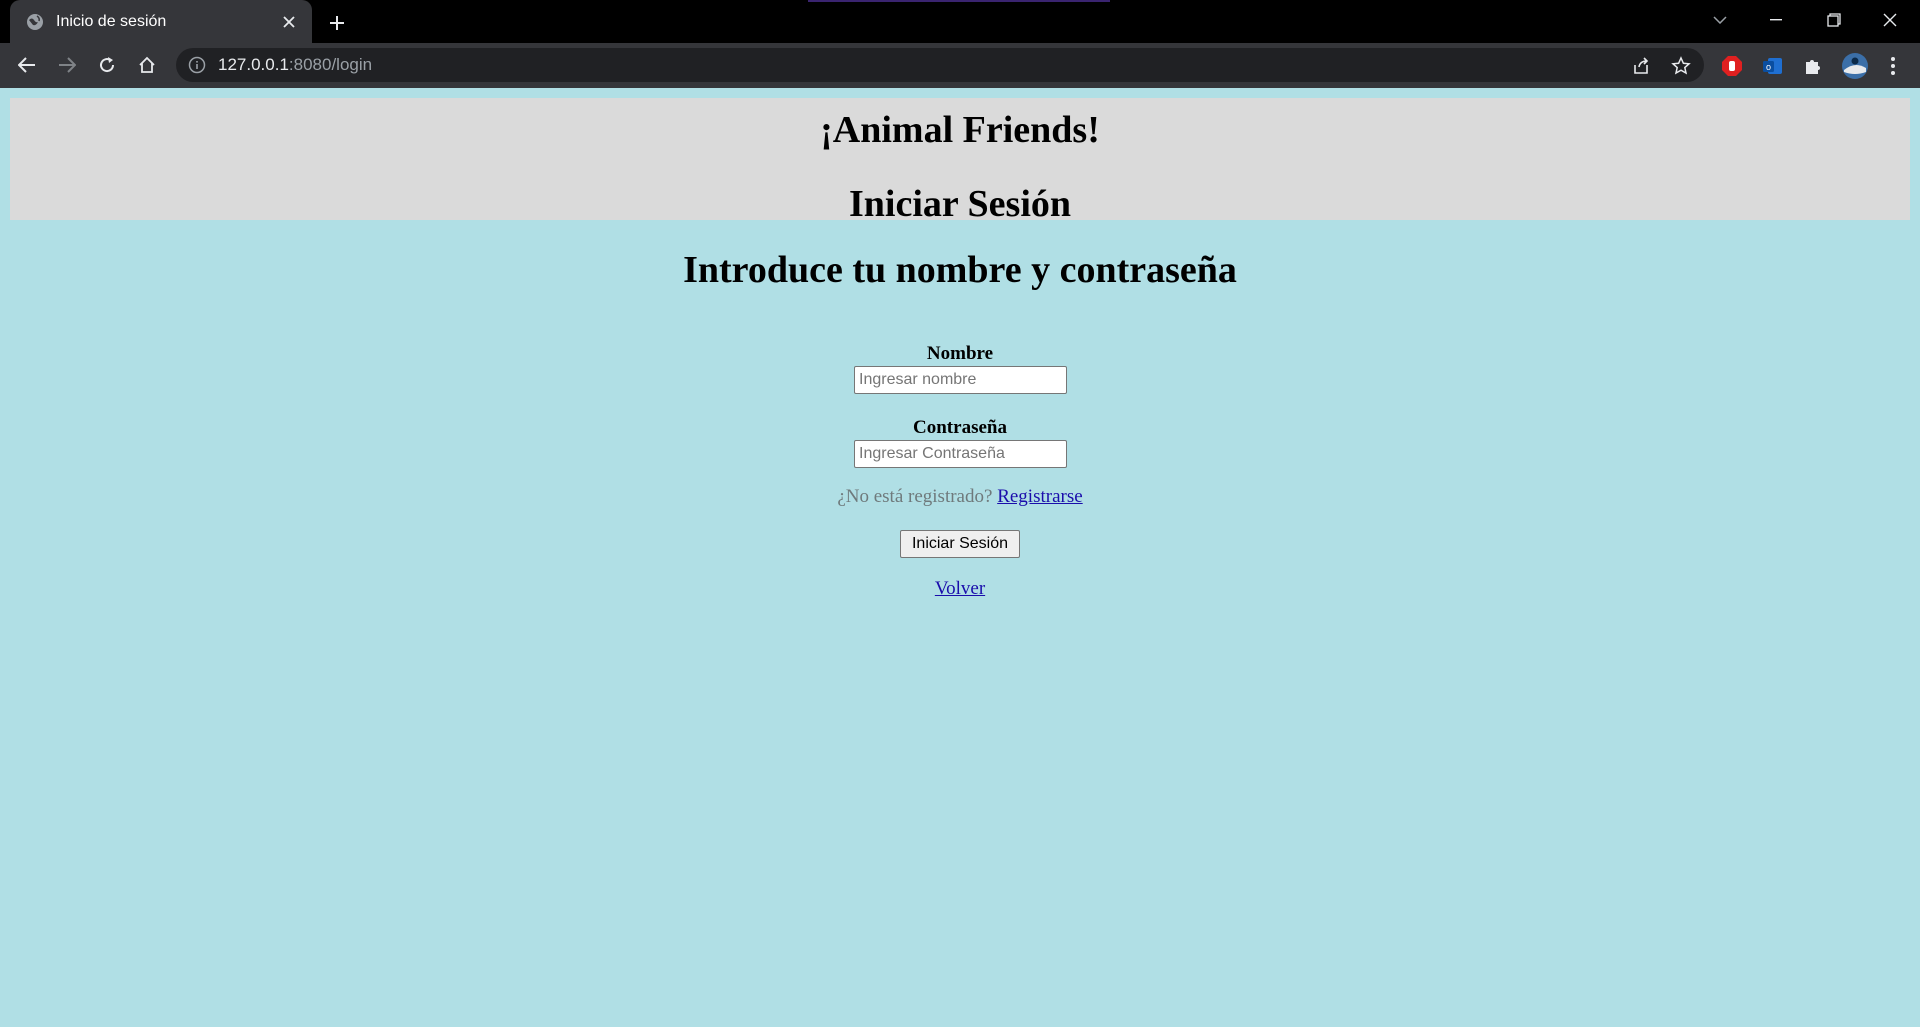  Describe the element at coordinates (1776, 20) in the screenshot. I see `minimize-icon` at that location.